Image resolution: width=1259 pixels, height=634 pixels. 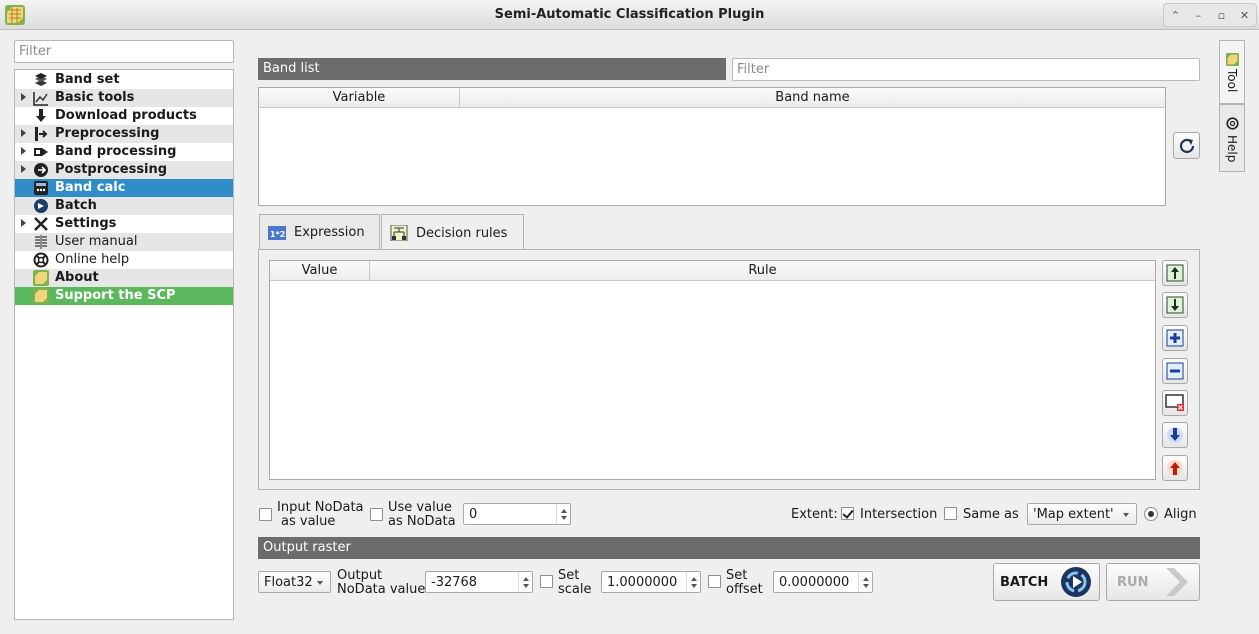 What do you see at coordinates (360, 575) in the screenshot?
I see `output-nodata-label-line1: Output` at bounding box center [360, 575].